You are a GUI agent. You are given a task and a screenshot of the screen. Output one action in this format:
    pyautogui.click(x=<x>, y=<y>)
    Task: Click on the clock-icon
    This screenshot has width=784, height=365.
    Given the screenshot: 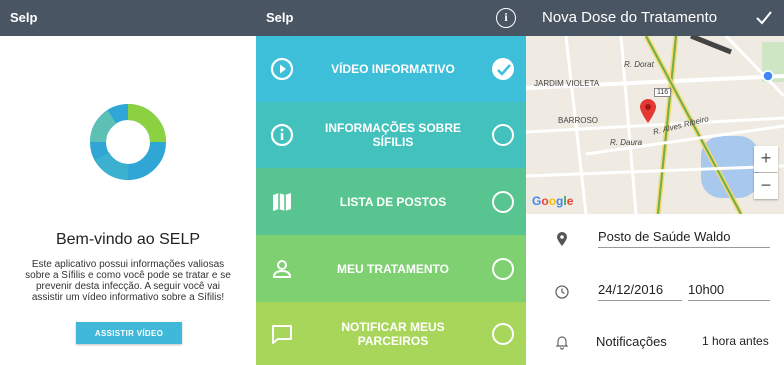 What is the action you would take?
    pyautogui.click(x=562, y=292)
    